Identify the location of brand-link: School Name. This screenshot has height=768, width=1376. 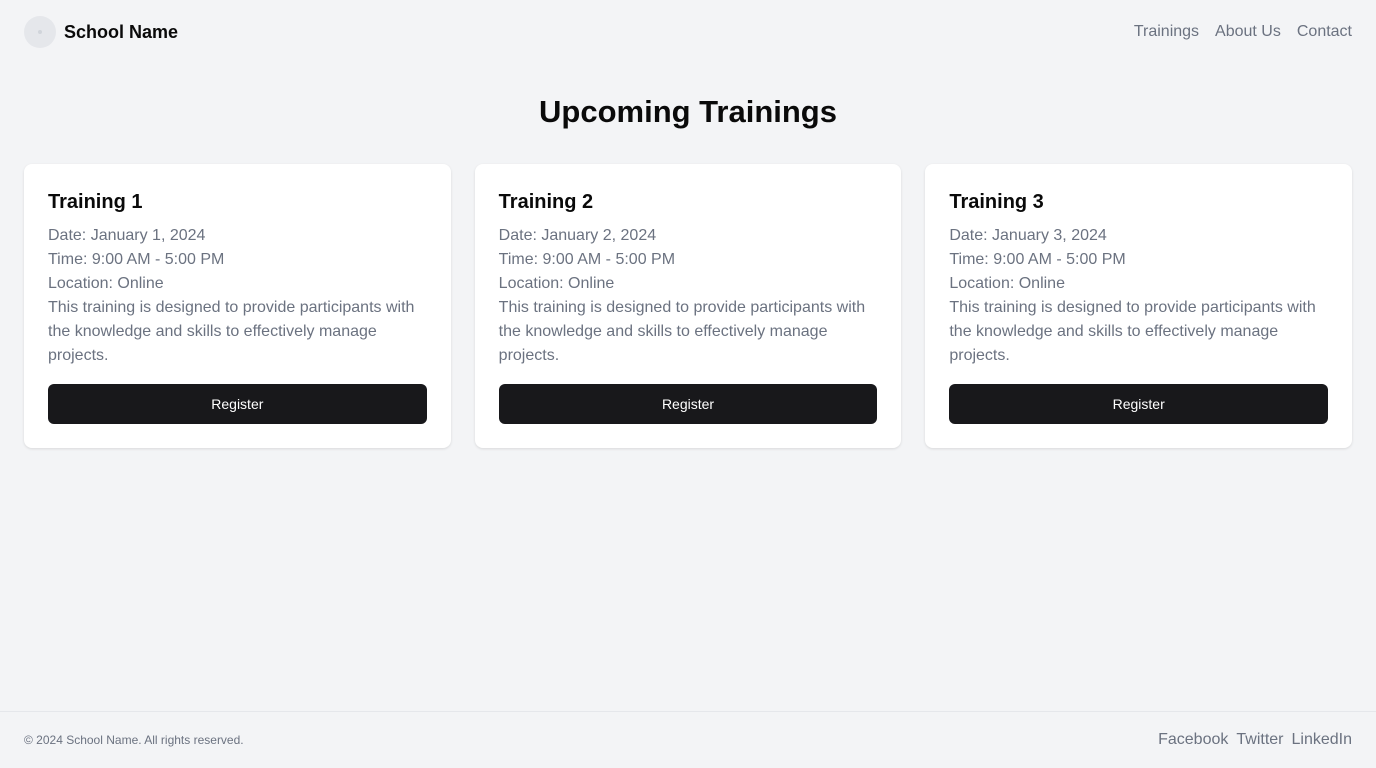
(101, 32).